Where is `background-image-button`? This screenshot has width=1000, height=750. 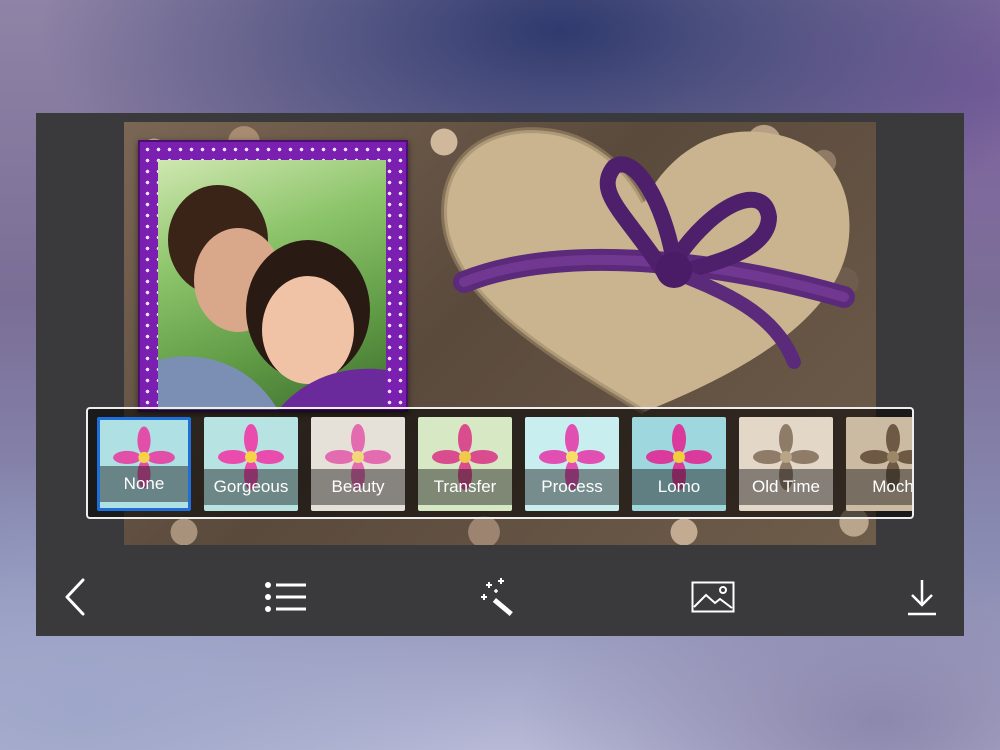 background-image-button is located at coordinates (713, 597).